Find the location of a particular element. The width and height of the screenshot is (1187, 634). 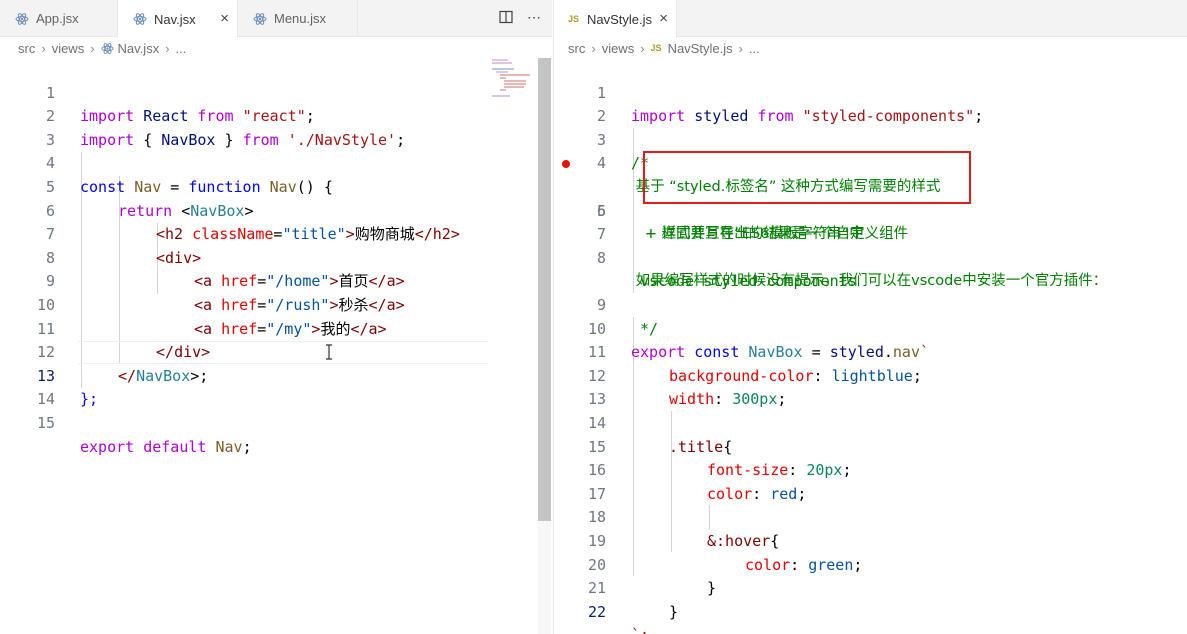

split-editor-icon is located at coordinates (506, 17).